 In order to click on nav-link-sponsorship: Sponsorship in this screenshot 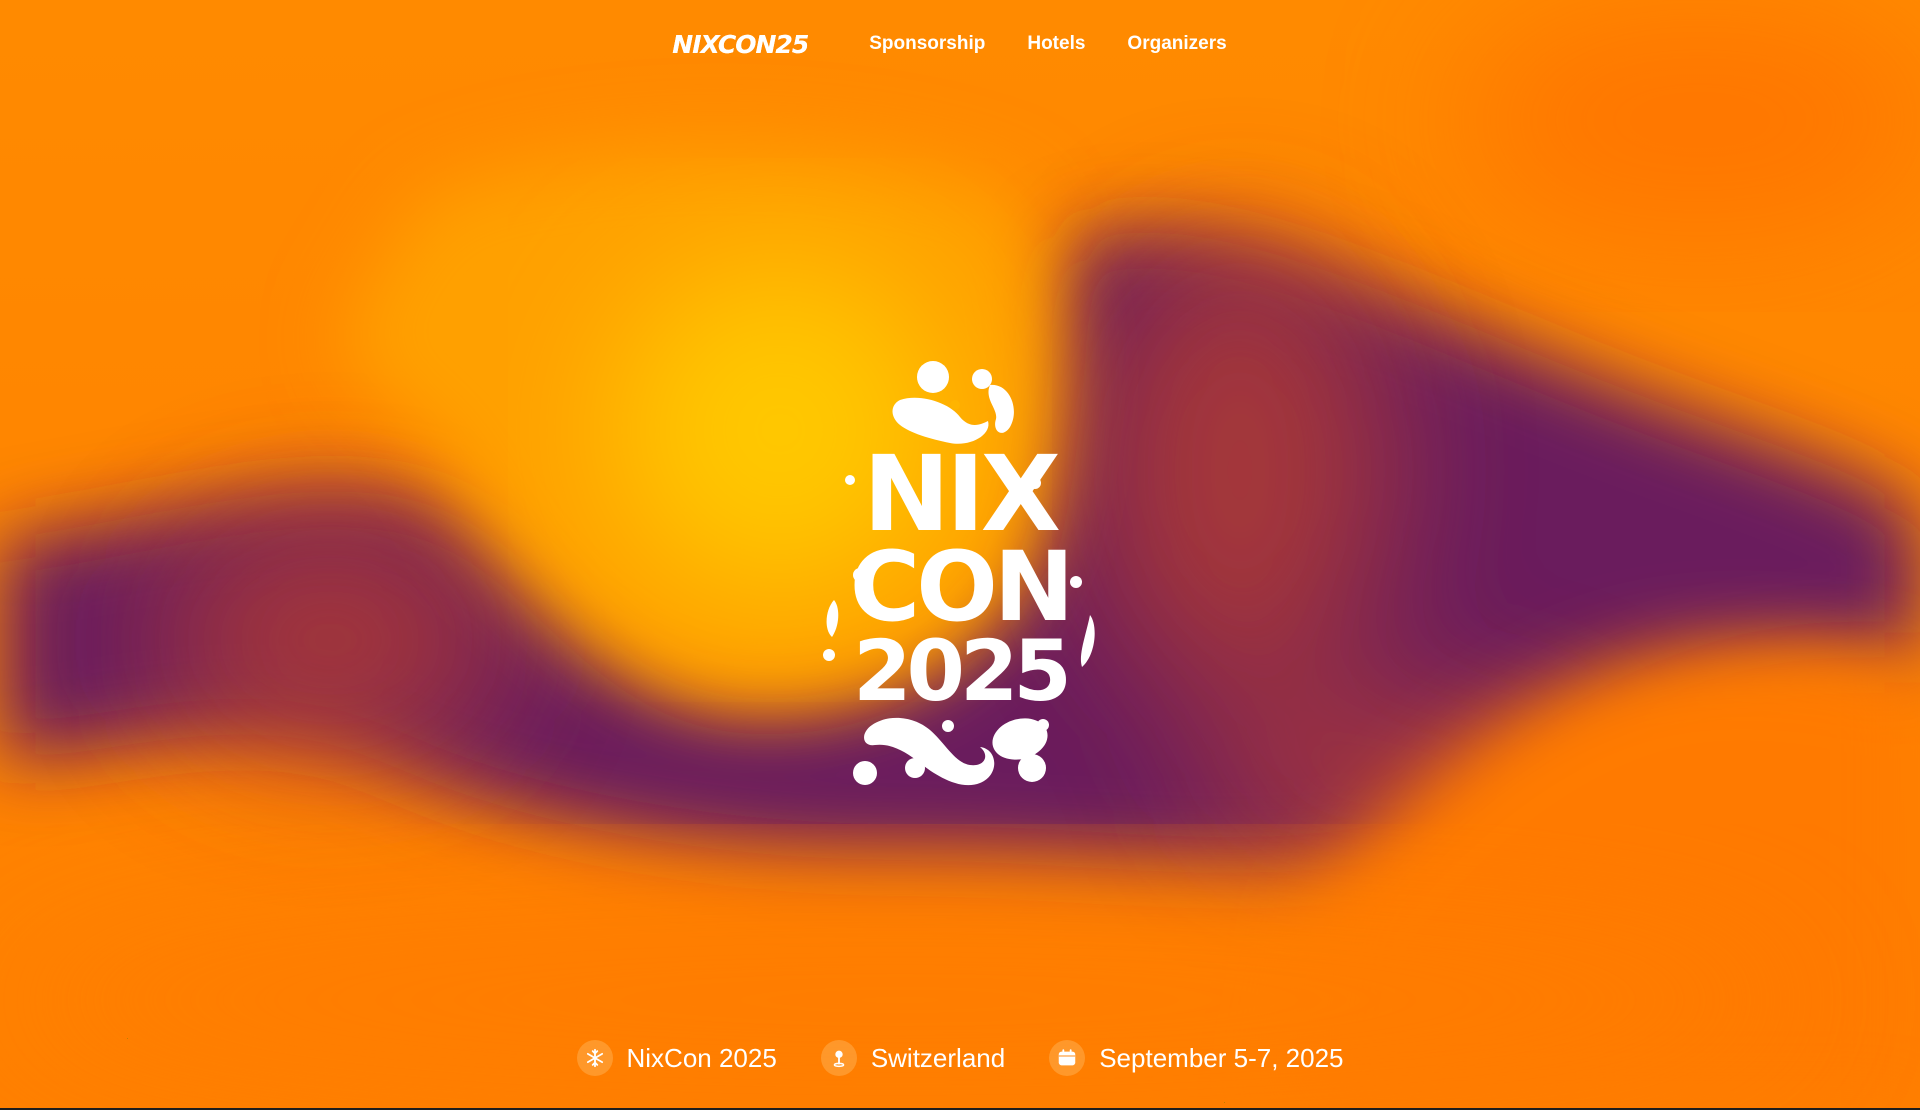, I will do `click(927, 44)`.